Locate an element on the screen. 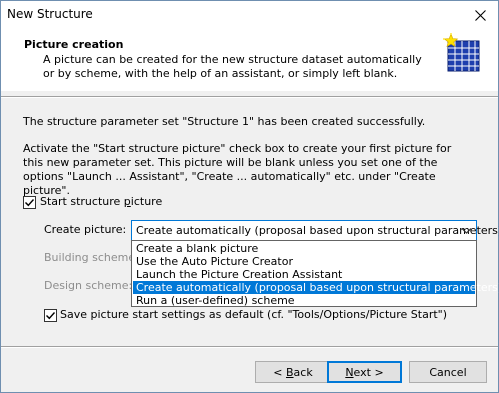 The image size is (499, 393). start-picture-checkbox is located at coordinates (29, 202).